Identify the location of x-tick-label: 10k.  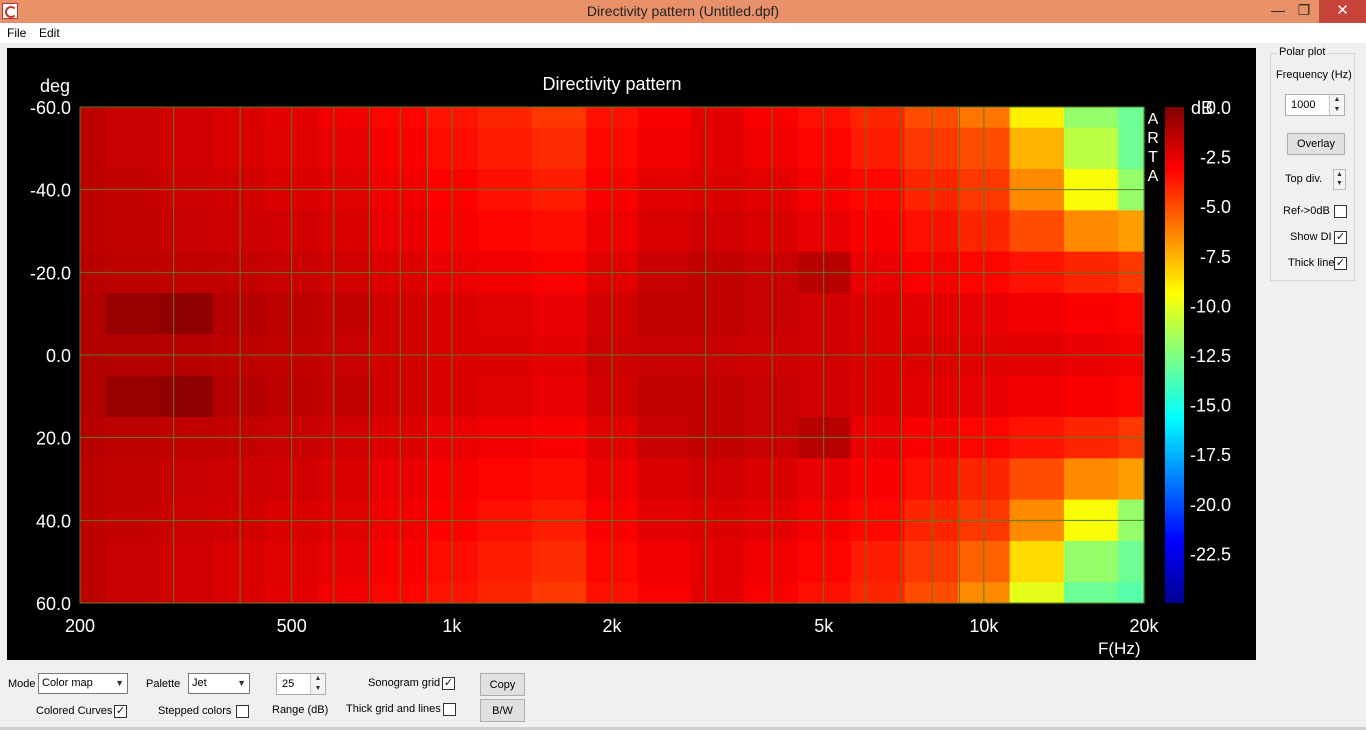
(984, 626).